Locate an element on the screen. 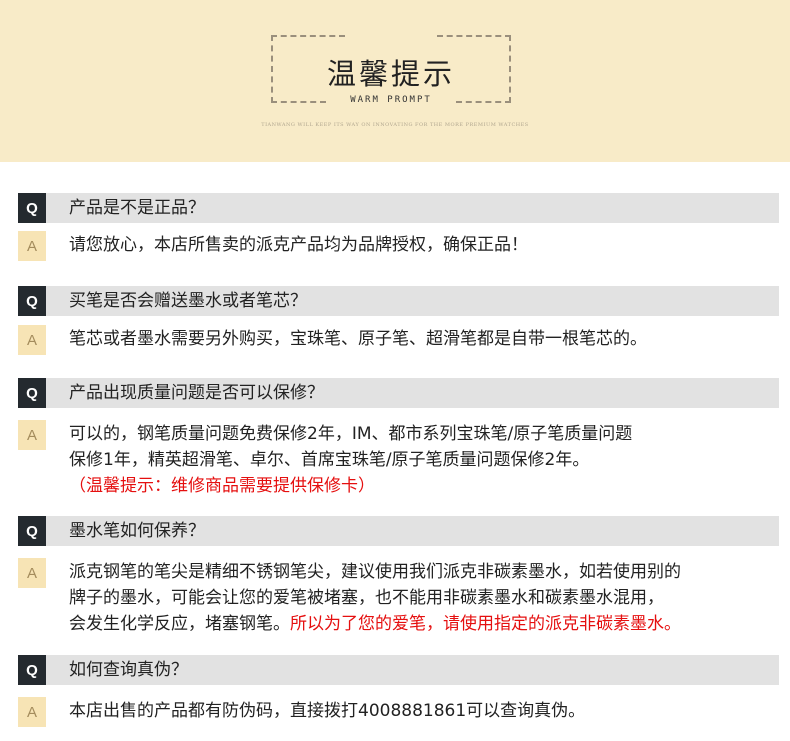 The image size is (790, 741). answer-row: A 本店出售的产品都有防伪码，直接拨打4008881861可以查询真伪。 is located at coordinates (398, 712).